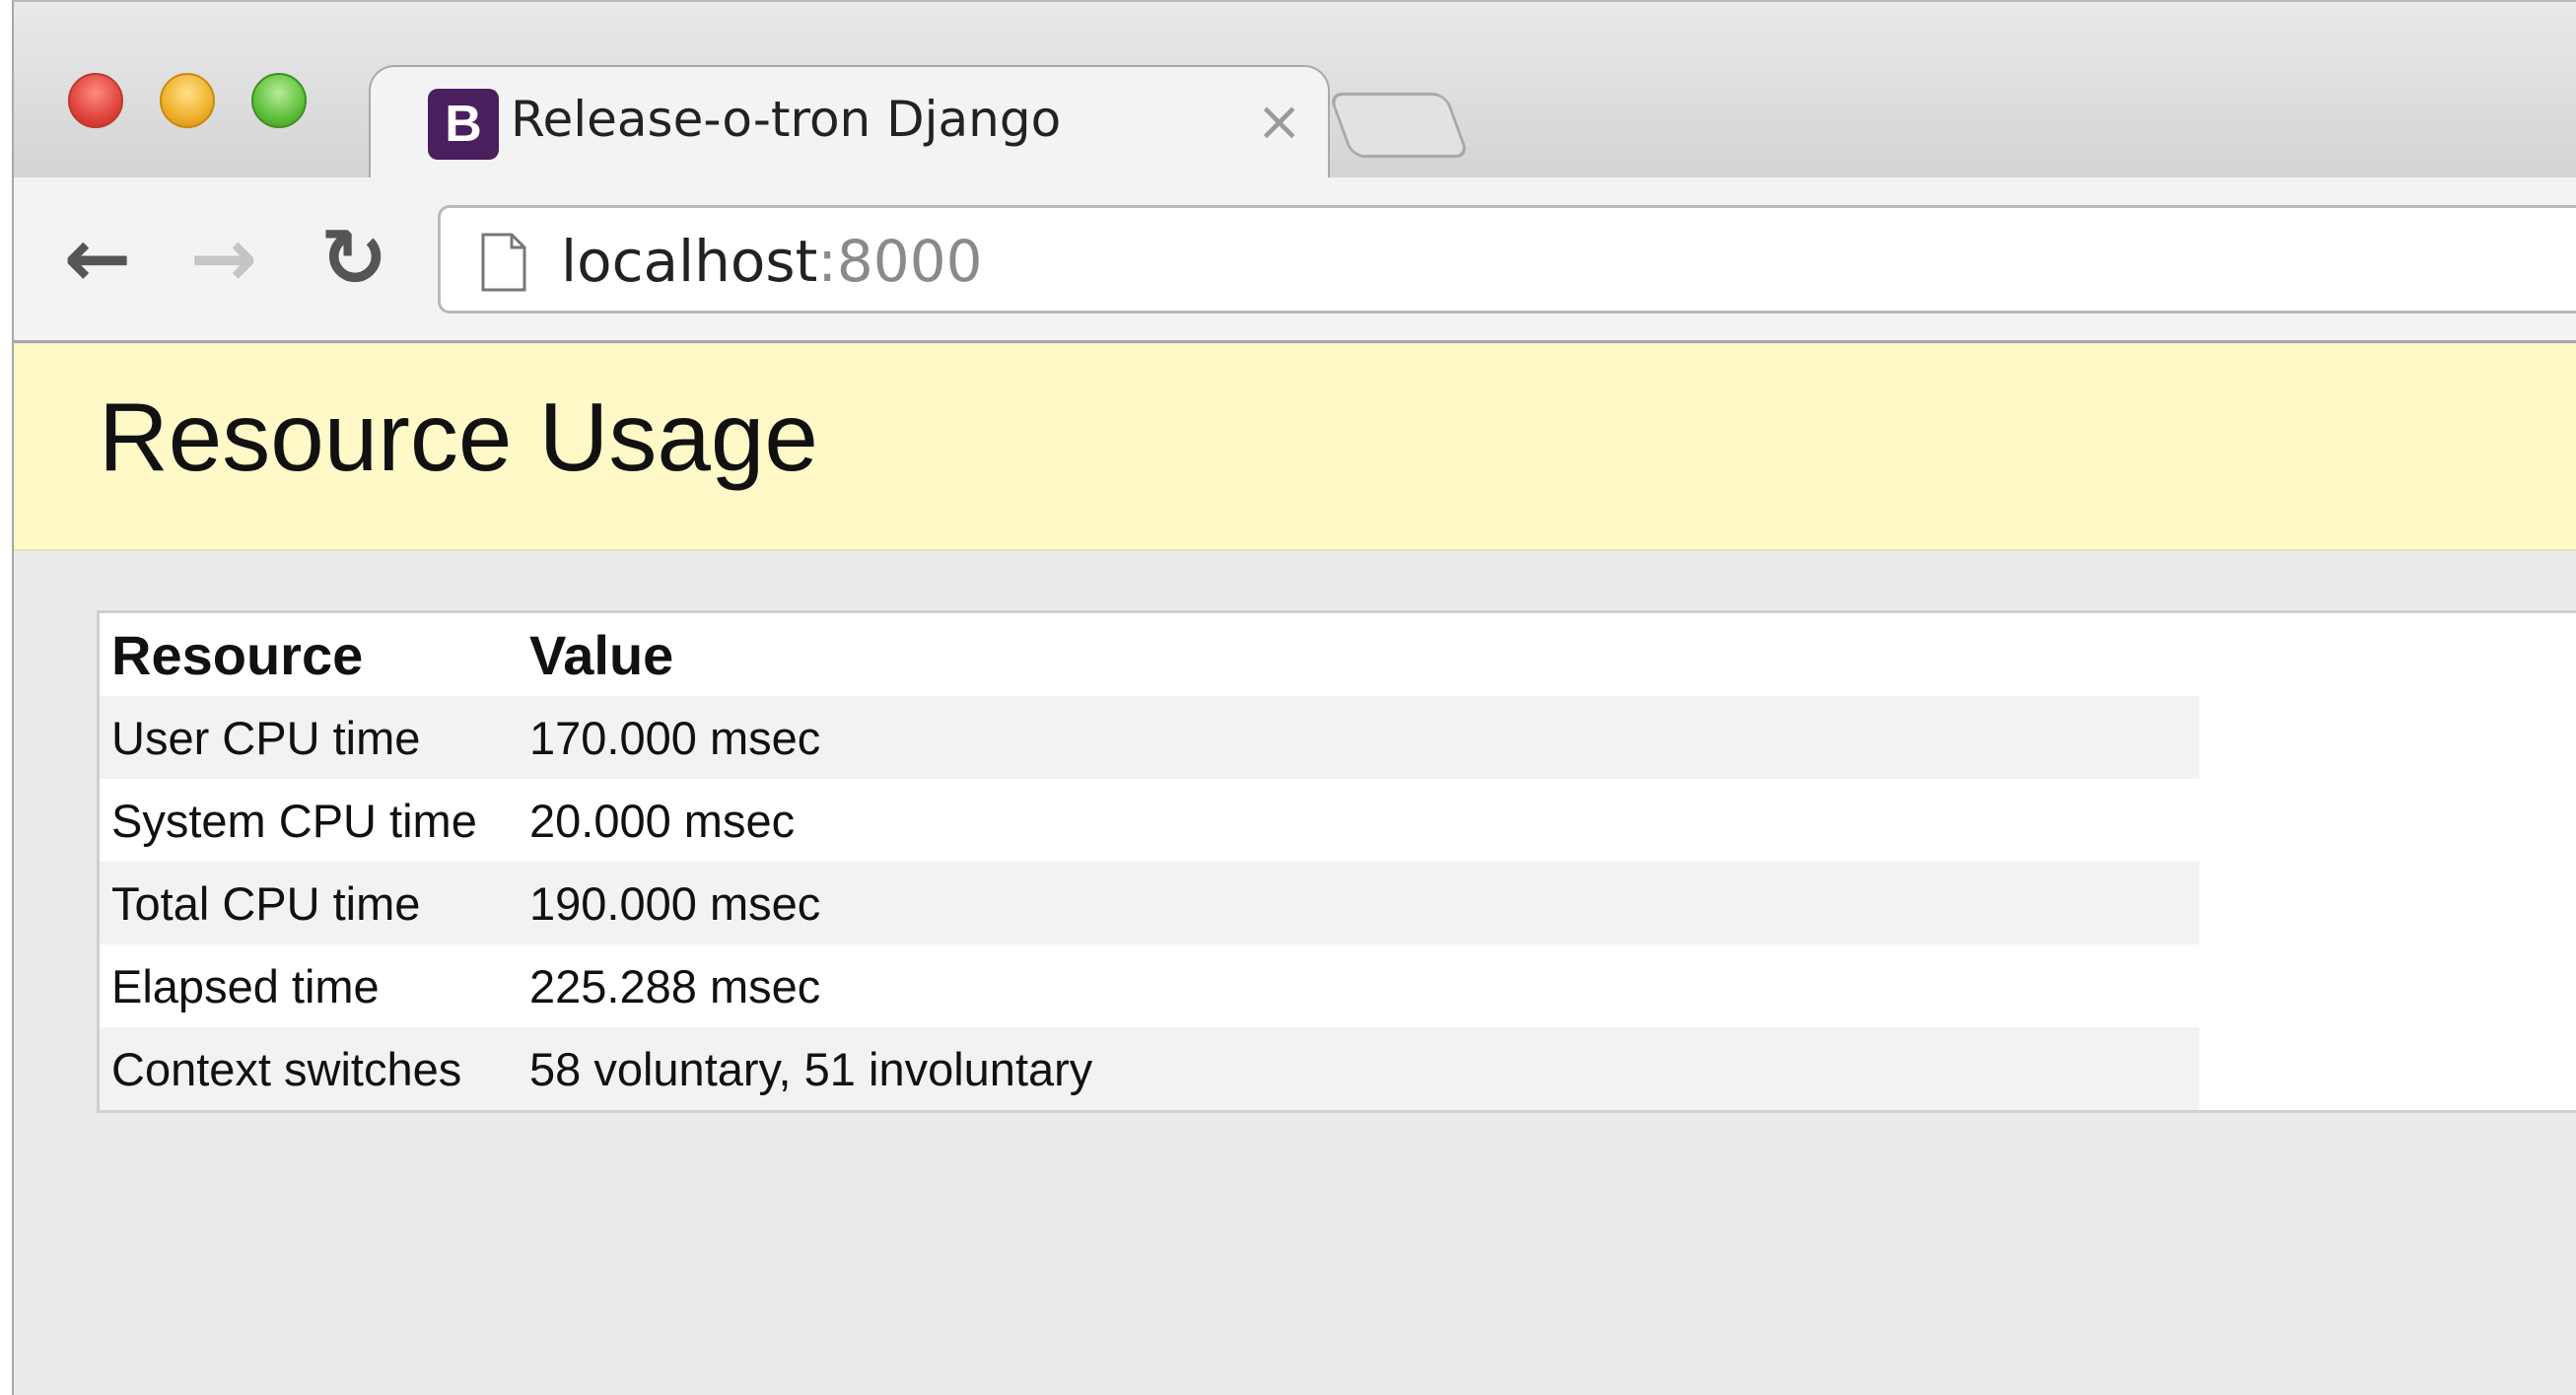 The height and width of the screenshot is (1395, 2576). What do you see at coordinates (504, 262) in the screenshot?
I see `page-icon` at bounding box center [504, 262].